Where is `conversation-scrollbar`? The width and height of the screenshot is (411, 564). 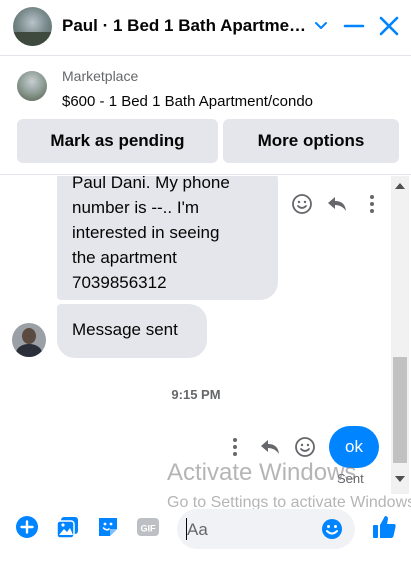
conversation-scrollbar is located at coordinates (400, 335).